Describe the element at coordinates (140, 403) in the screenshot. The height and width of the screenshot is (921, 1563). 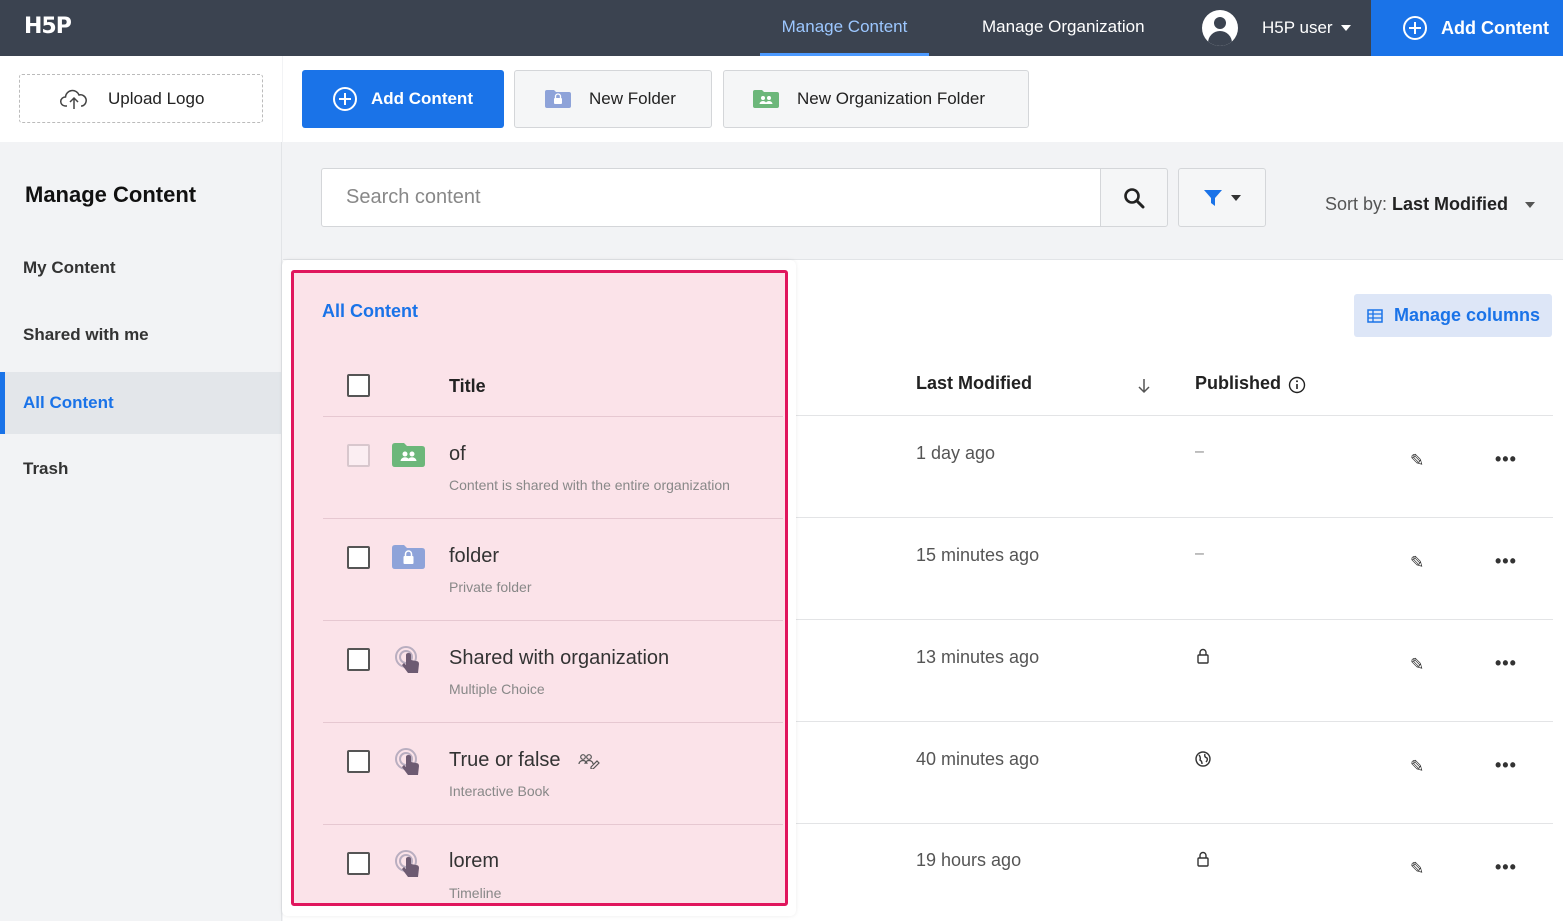
I see `sidebar-item-all-content: All Content` at that location.